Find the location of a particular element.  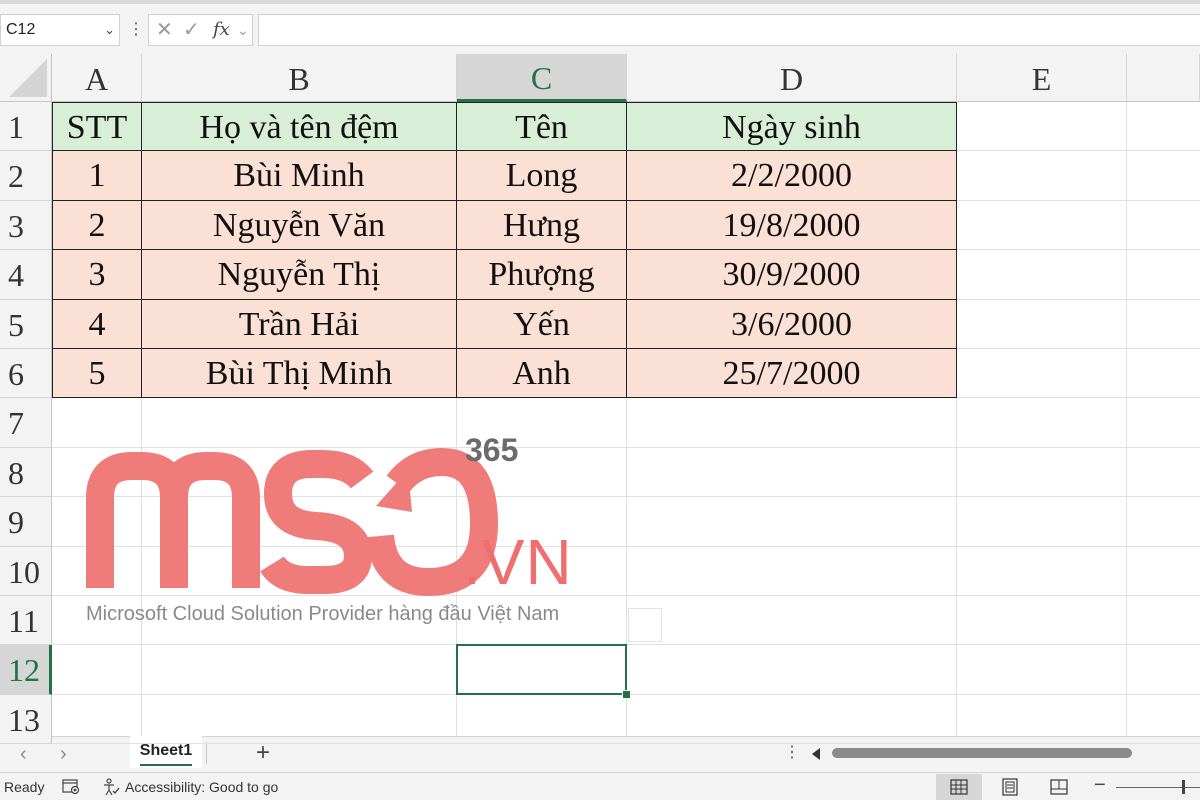

table-cell: Nguyễn Thị is located at coordinates (299, 275).